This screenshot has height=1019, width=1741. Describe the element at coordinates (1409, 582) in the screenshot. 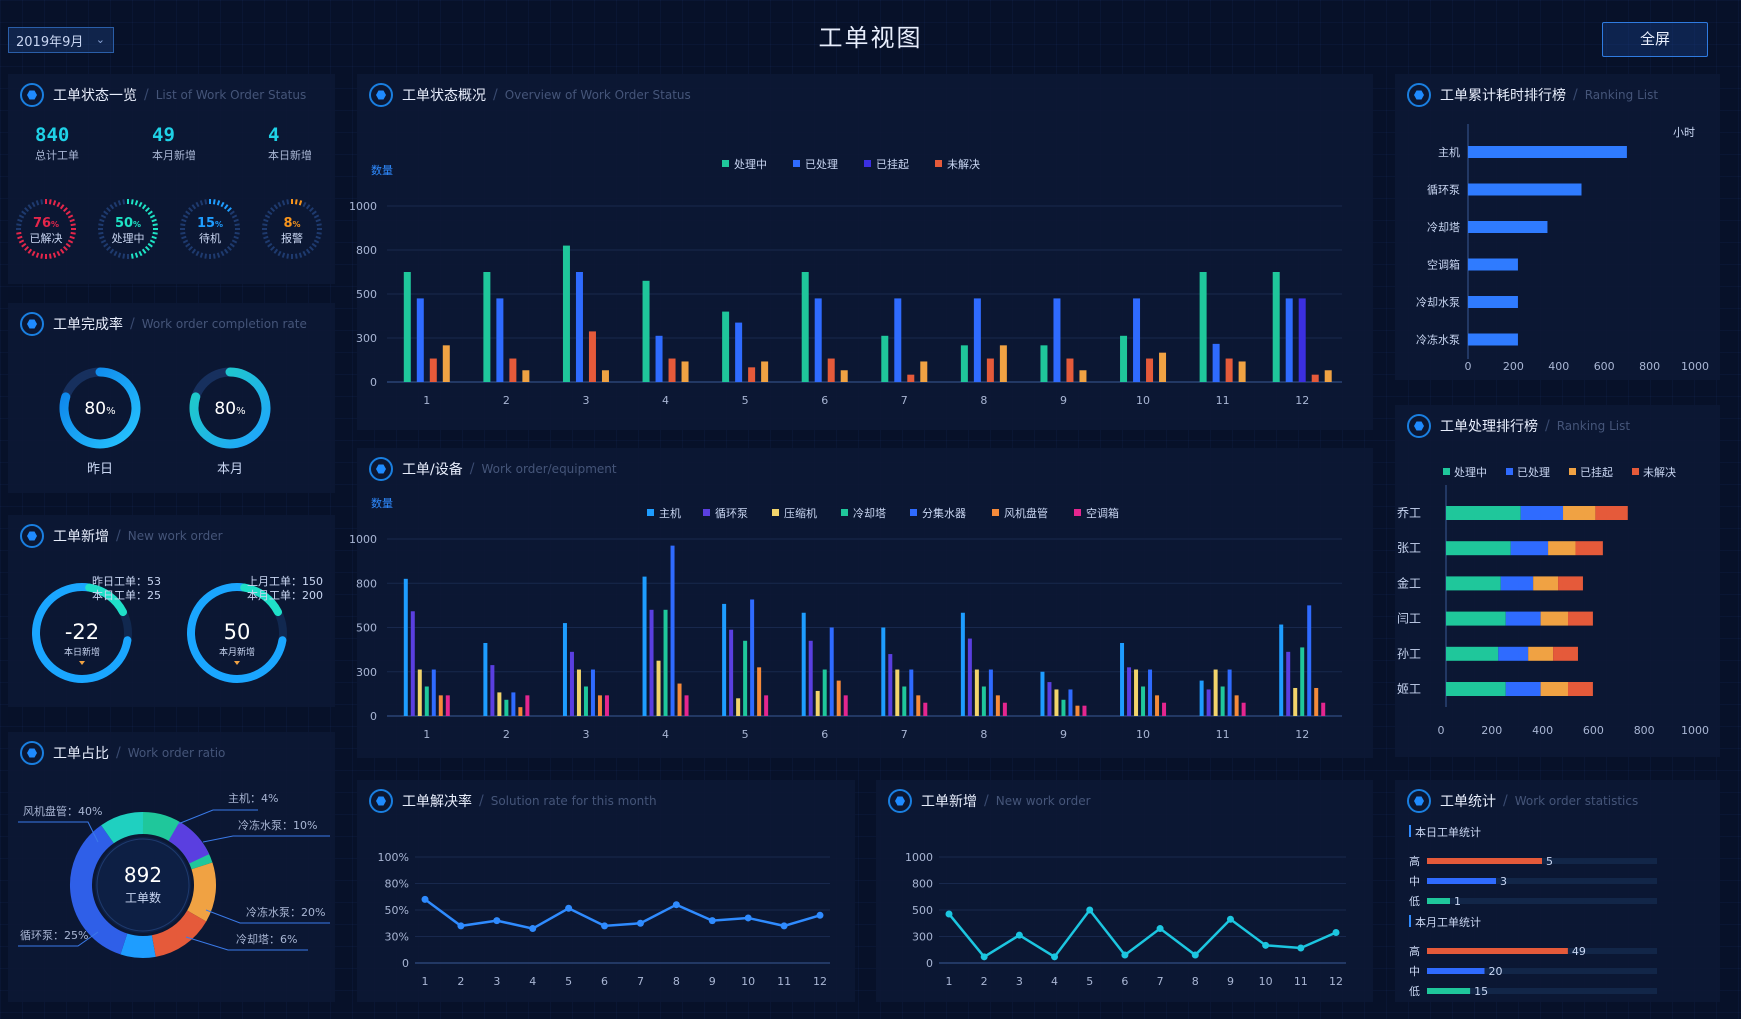

I see `category-label: 金工` at that location.